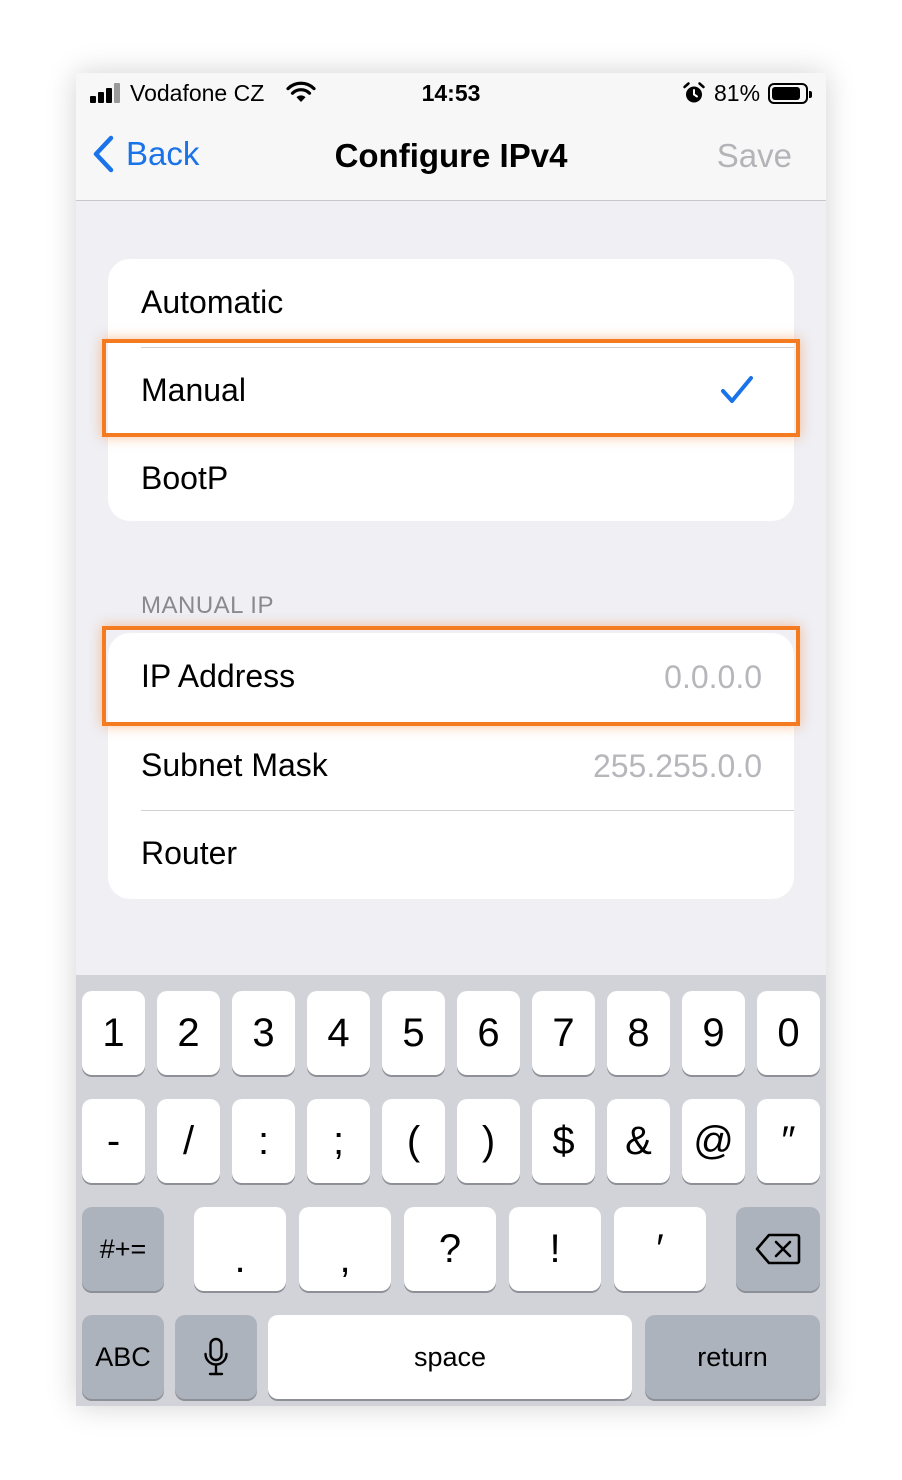  Describe the element at coordinates (113, 1033) in the screenshot. I see `key-1: 1` at that location.